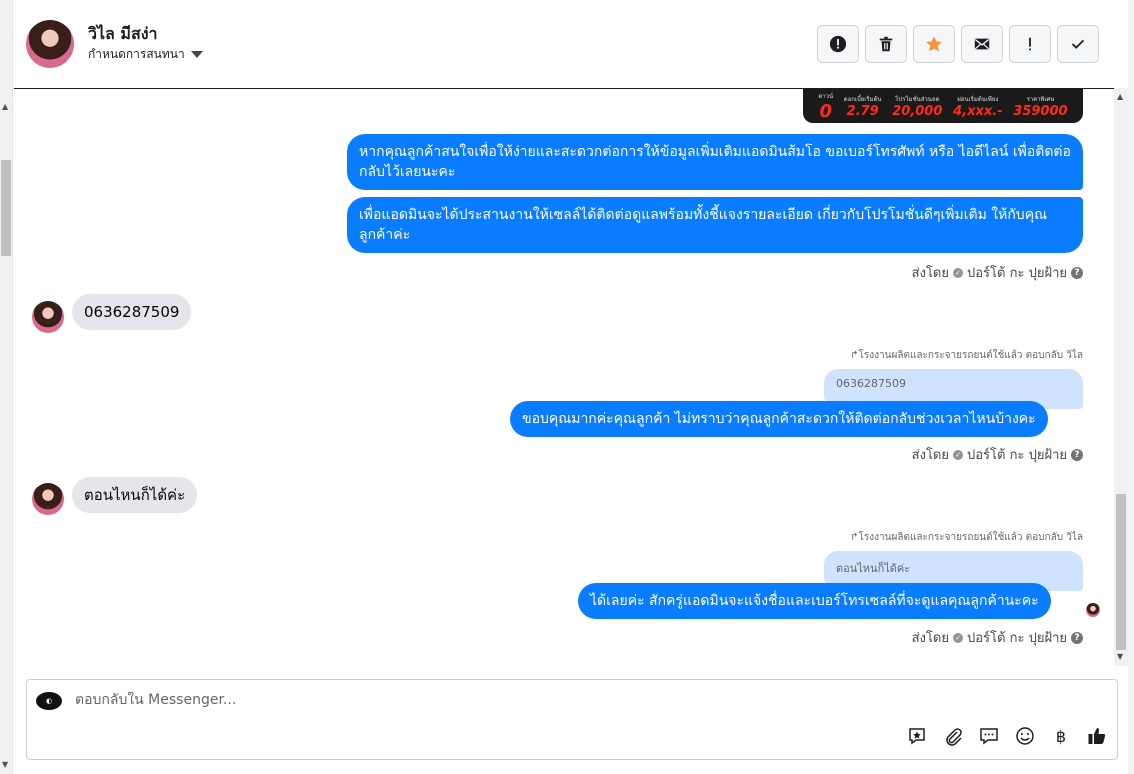 The image size is (1134, 774). What do you see at coordinates (826, 96) in the screenshot?
I see `promo-label: ดาวน์` at bounding box center [826, 96].